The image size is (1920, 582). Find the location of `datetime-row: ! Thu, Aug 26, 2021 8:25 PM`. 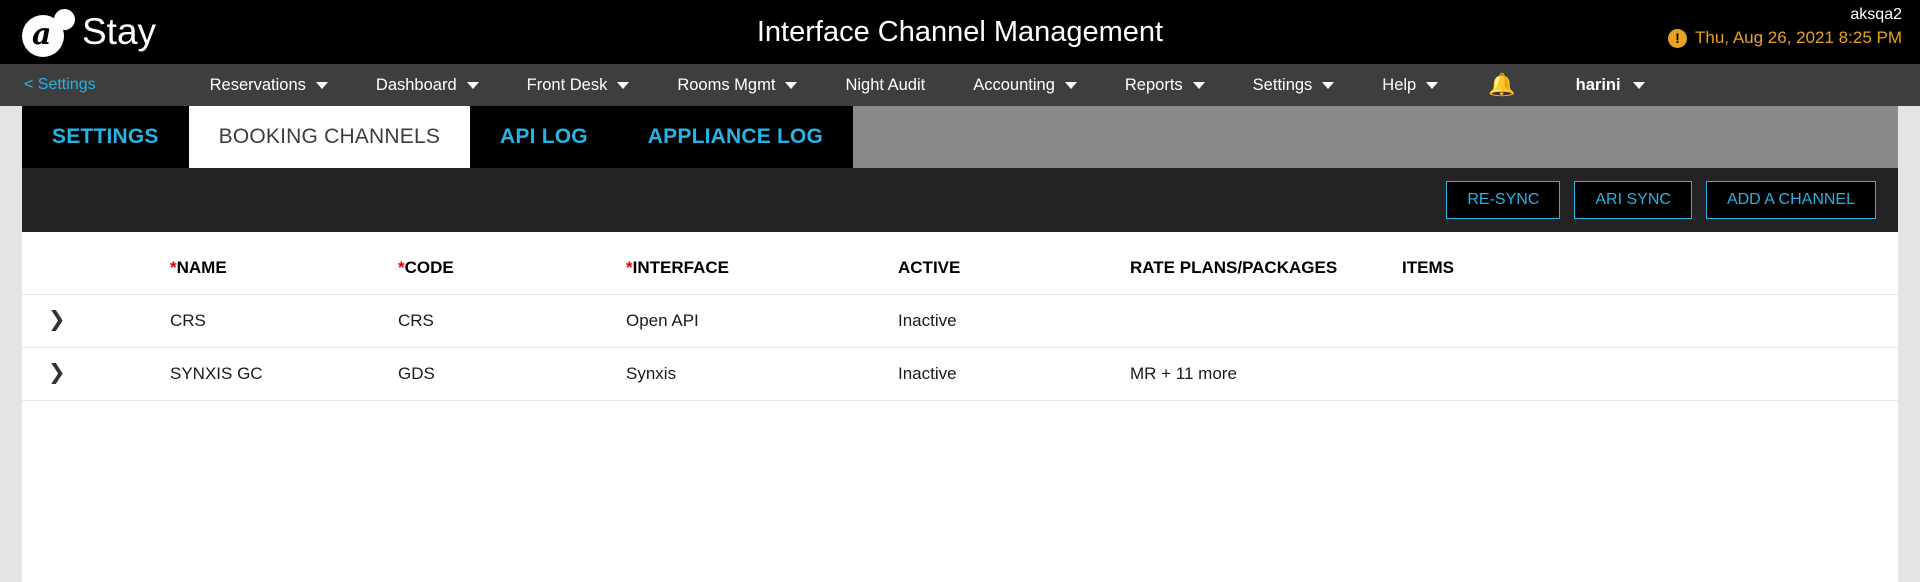

datetime-row: ! Thu, Aug 26, 2021 8:25 PM is located at coordinates (1785, 38).